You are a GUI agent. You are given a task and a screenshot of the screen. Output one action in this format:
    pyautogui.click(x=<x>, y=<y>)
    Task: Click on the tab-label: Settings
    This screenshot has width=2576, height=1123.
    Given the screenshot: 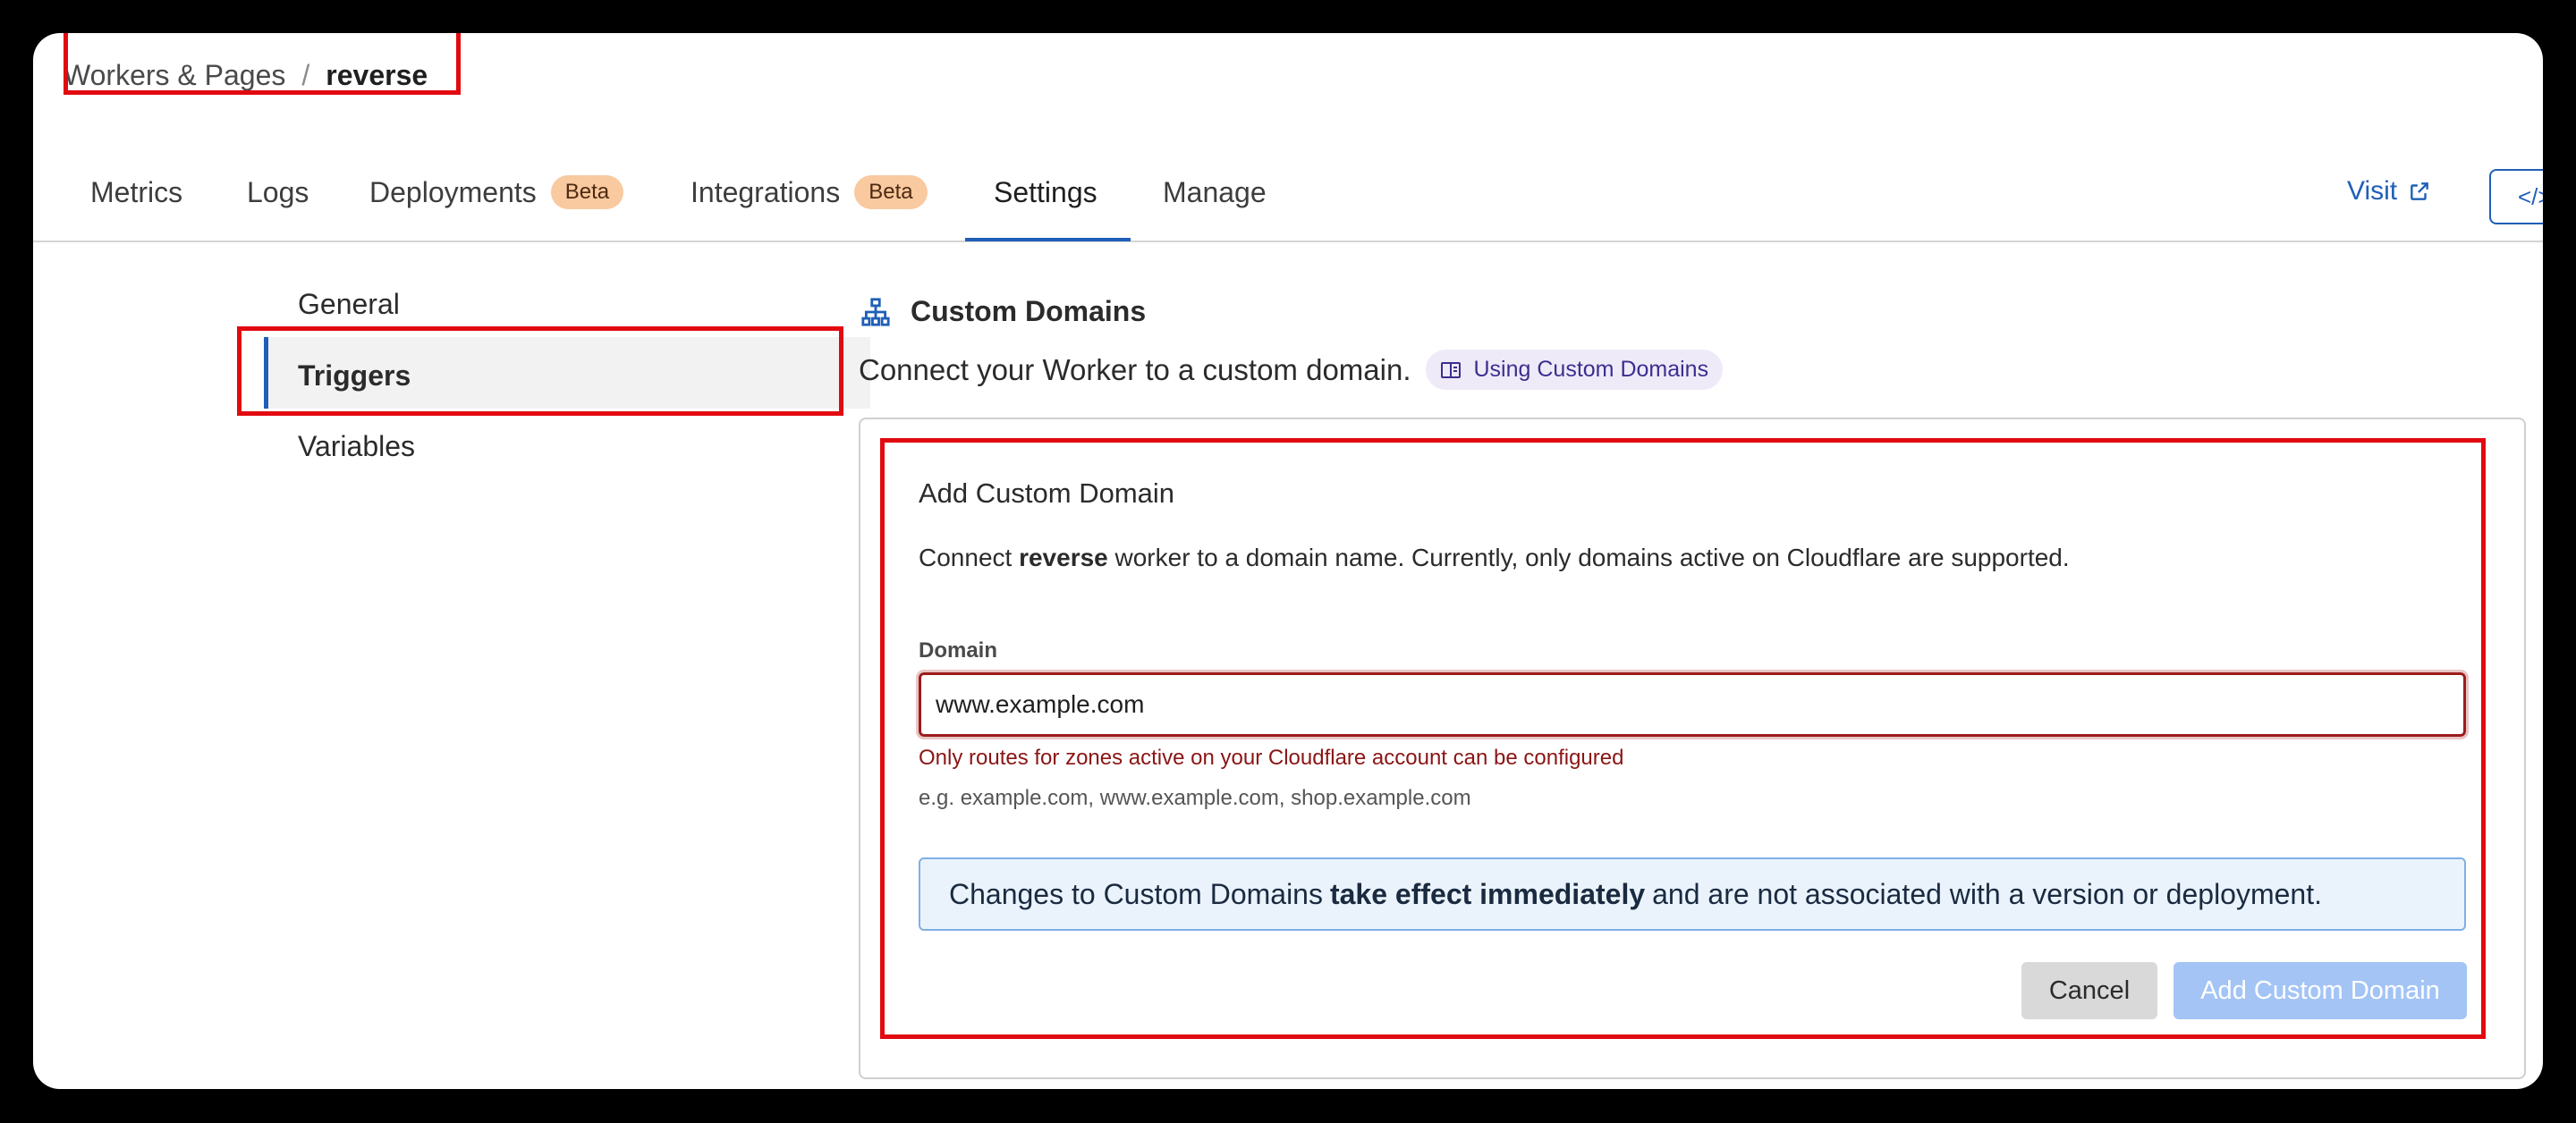 What is the action you would take?
    pyautogui.click(x=1045, y=191)
    